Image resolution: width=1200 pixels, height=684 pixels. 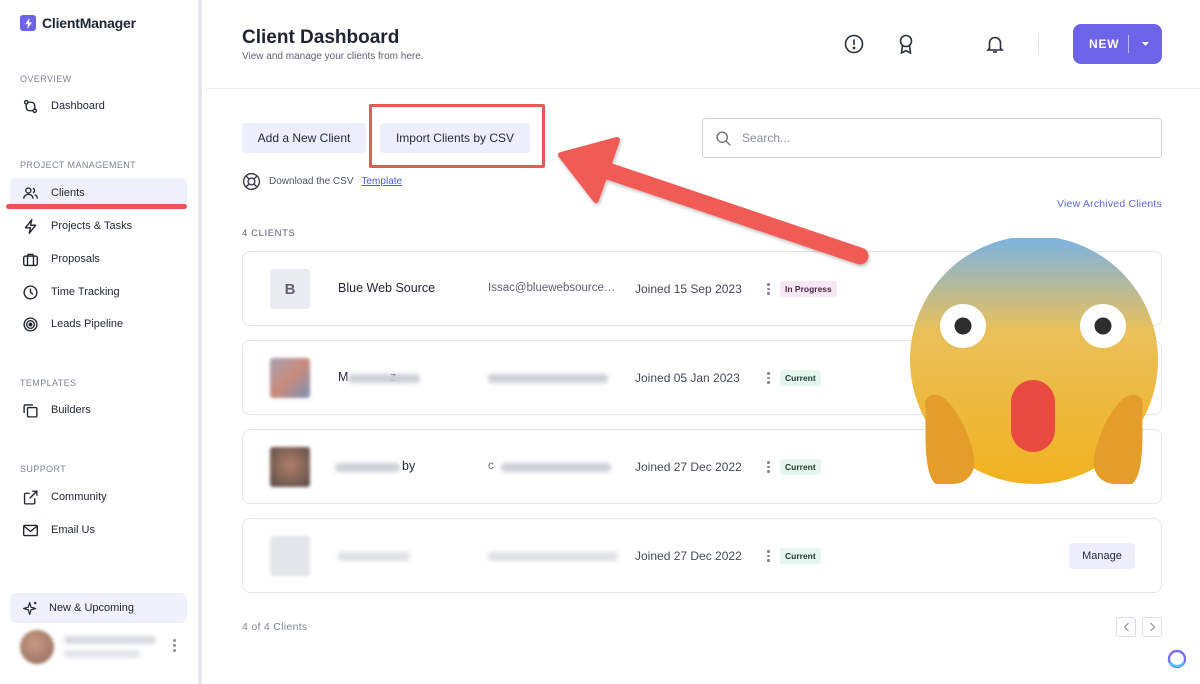 What do you see at coordinates (854, 44) in the screenshot?
I see `info-alert-icon` at bounding box center [854, 44].